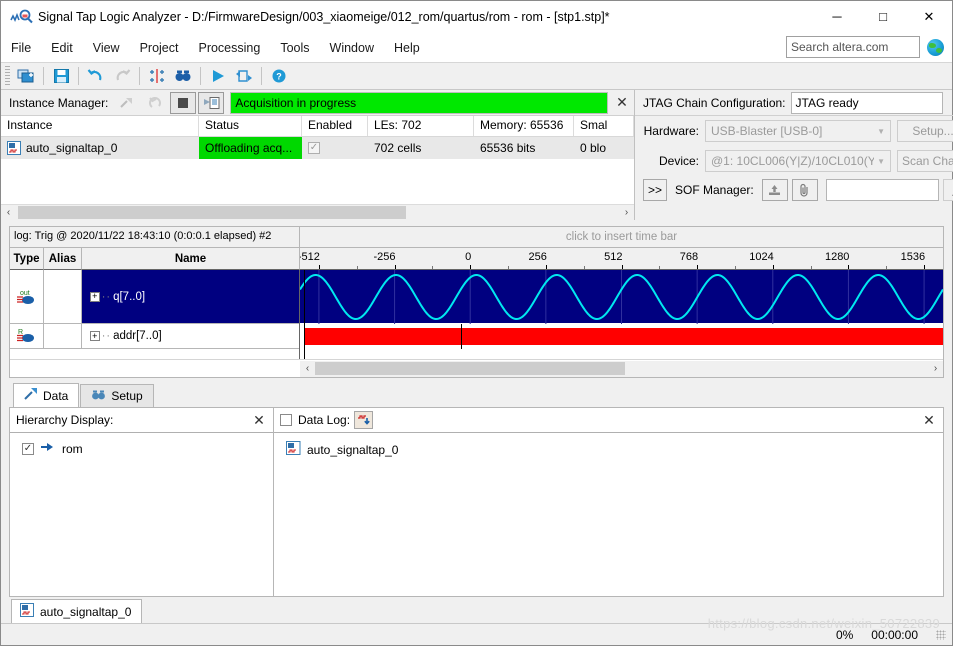 The width and height of the screenshot is (953, 646). I want to click on waveform-hscrollbar: ‹ ›, so click(621, 368).